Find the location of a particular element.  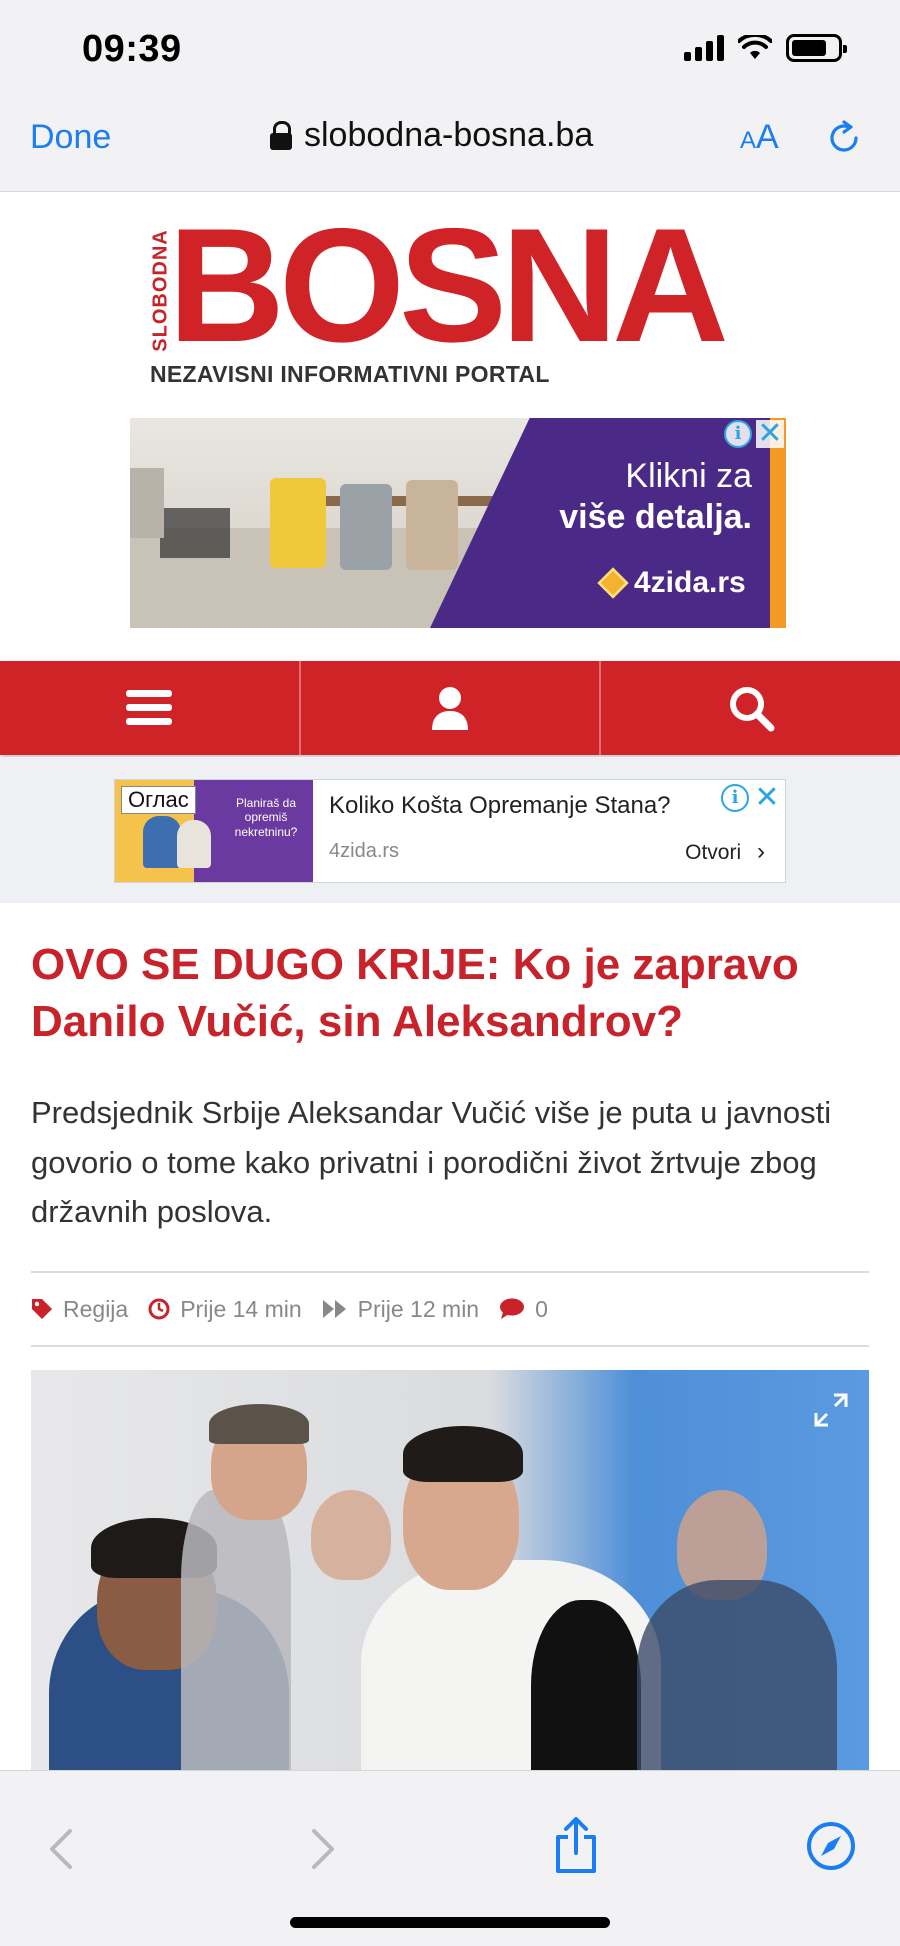

native-ad-open-button: Otvori › is located at coordinates (725, 852).